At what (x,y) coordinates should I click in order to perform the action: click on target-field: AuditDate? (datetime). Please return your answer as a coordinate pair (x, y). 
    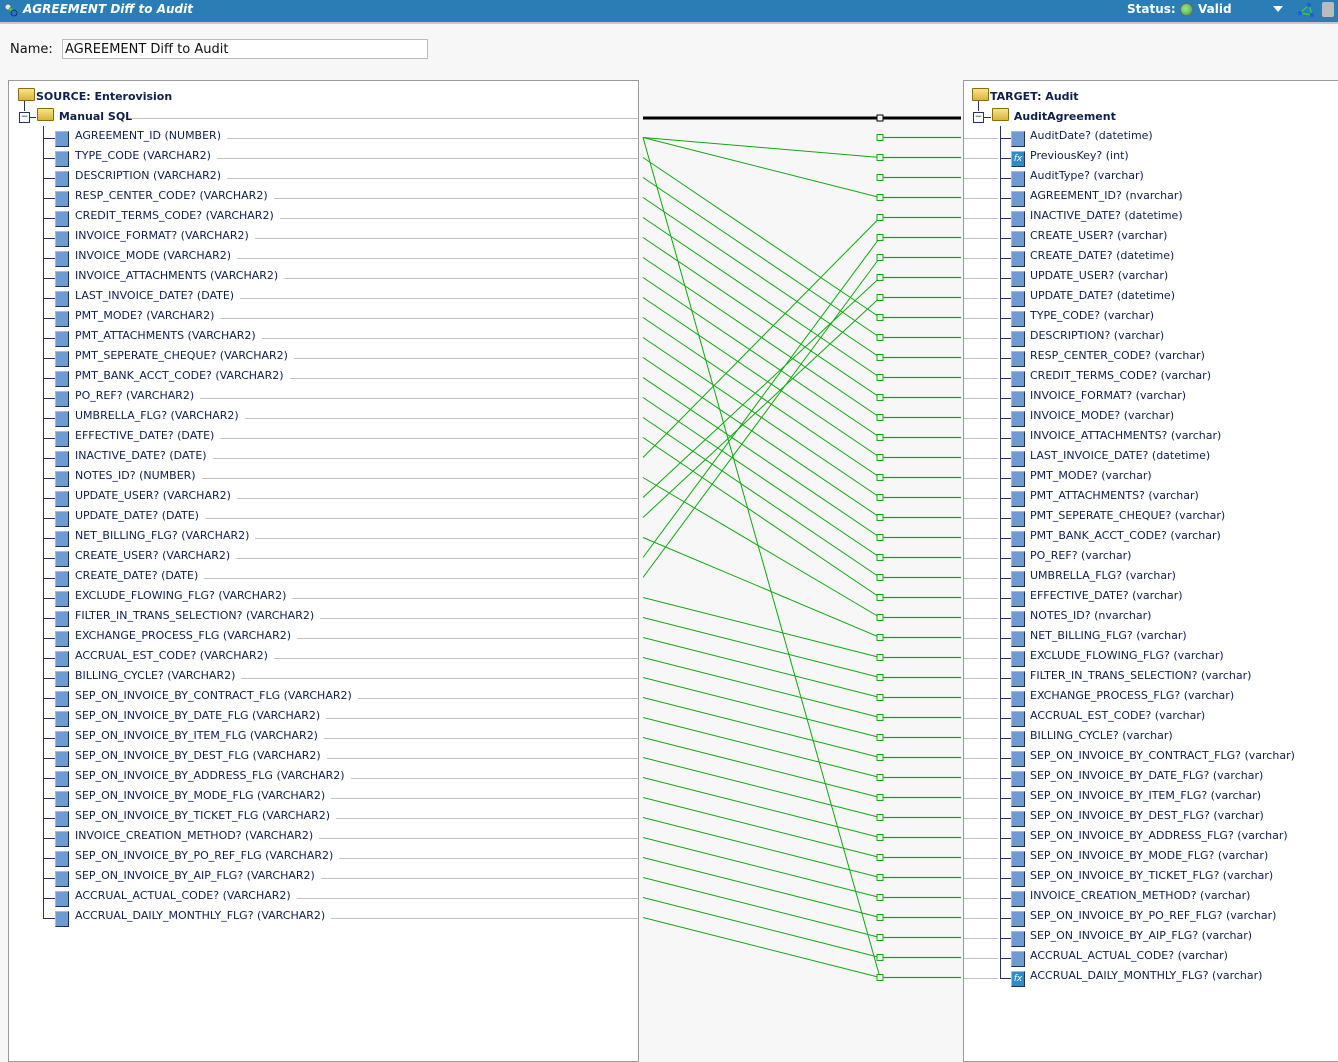
    Looking at the image, I should click on (1091, 135).